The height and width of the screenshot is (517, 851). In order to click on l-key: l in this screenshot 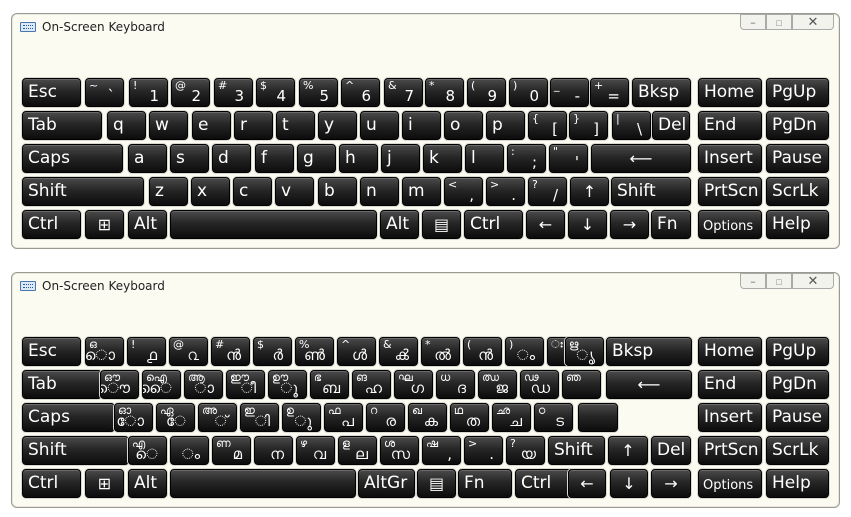, I will do `click(484, 158)`.